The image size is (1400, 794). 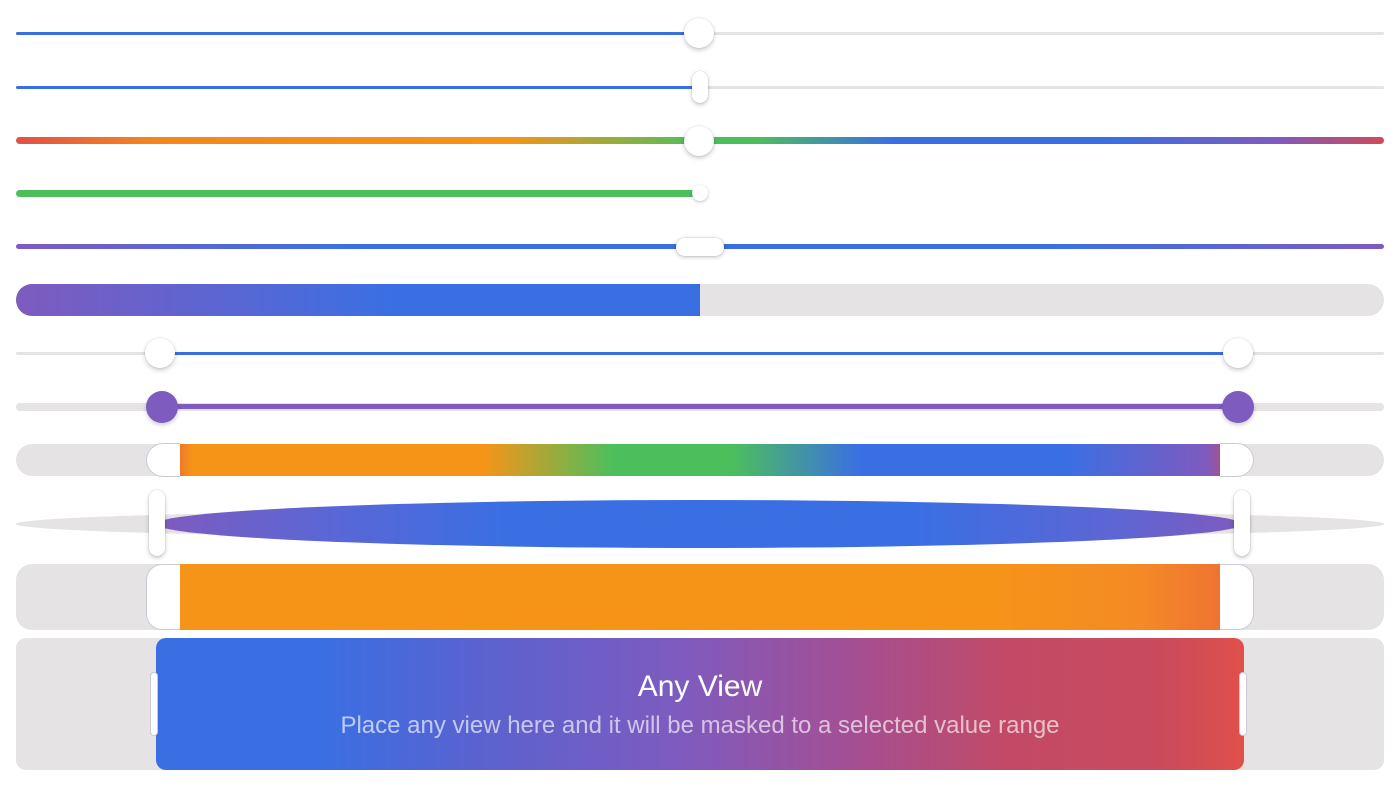 I want to click on slider-rainbow-round, so click(x=700, y=142).